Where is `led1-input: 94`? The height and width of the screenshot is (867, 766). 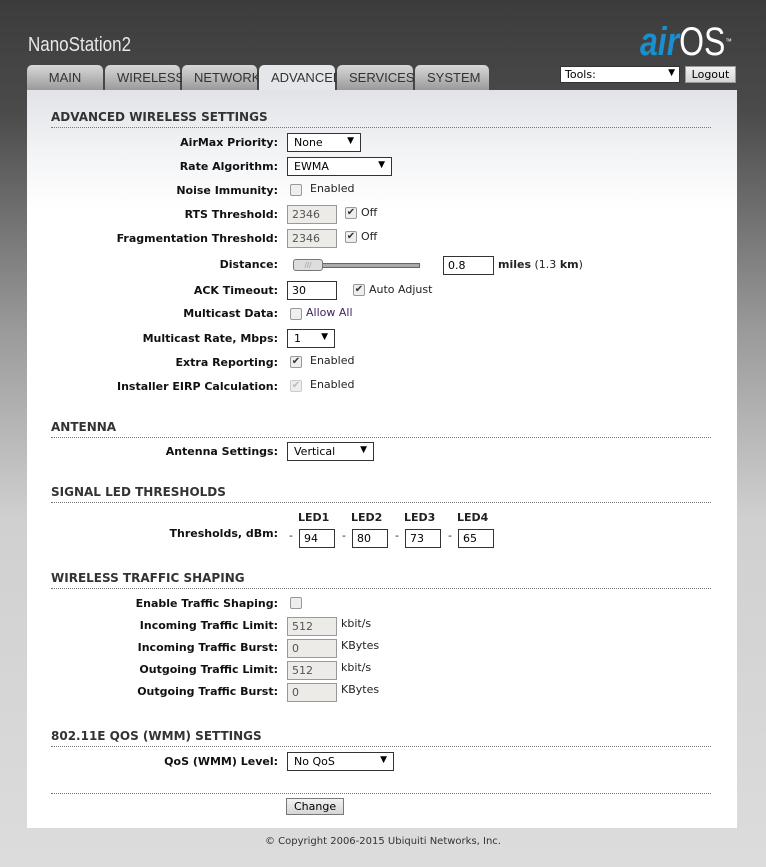
led1-input: 94 is located at coordinates (317, 538).